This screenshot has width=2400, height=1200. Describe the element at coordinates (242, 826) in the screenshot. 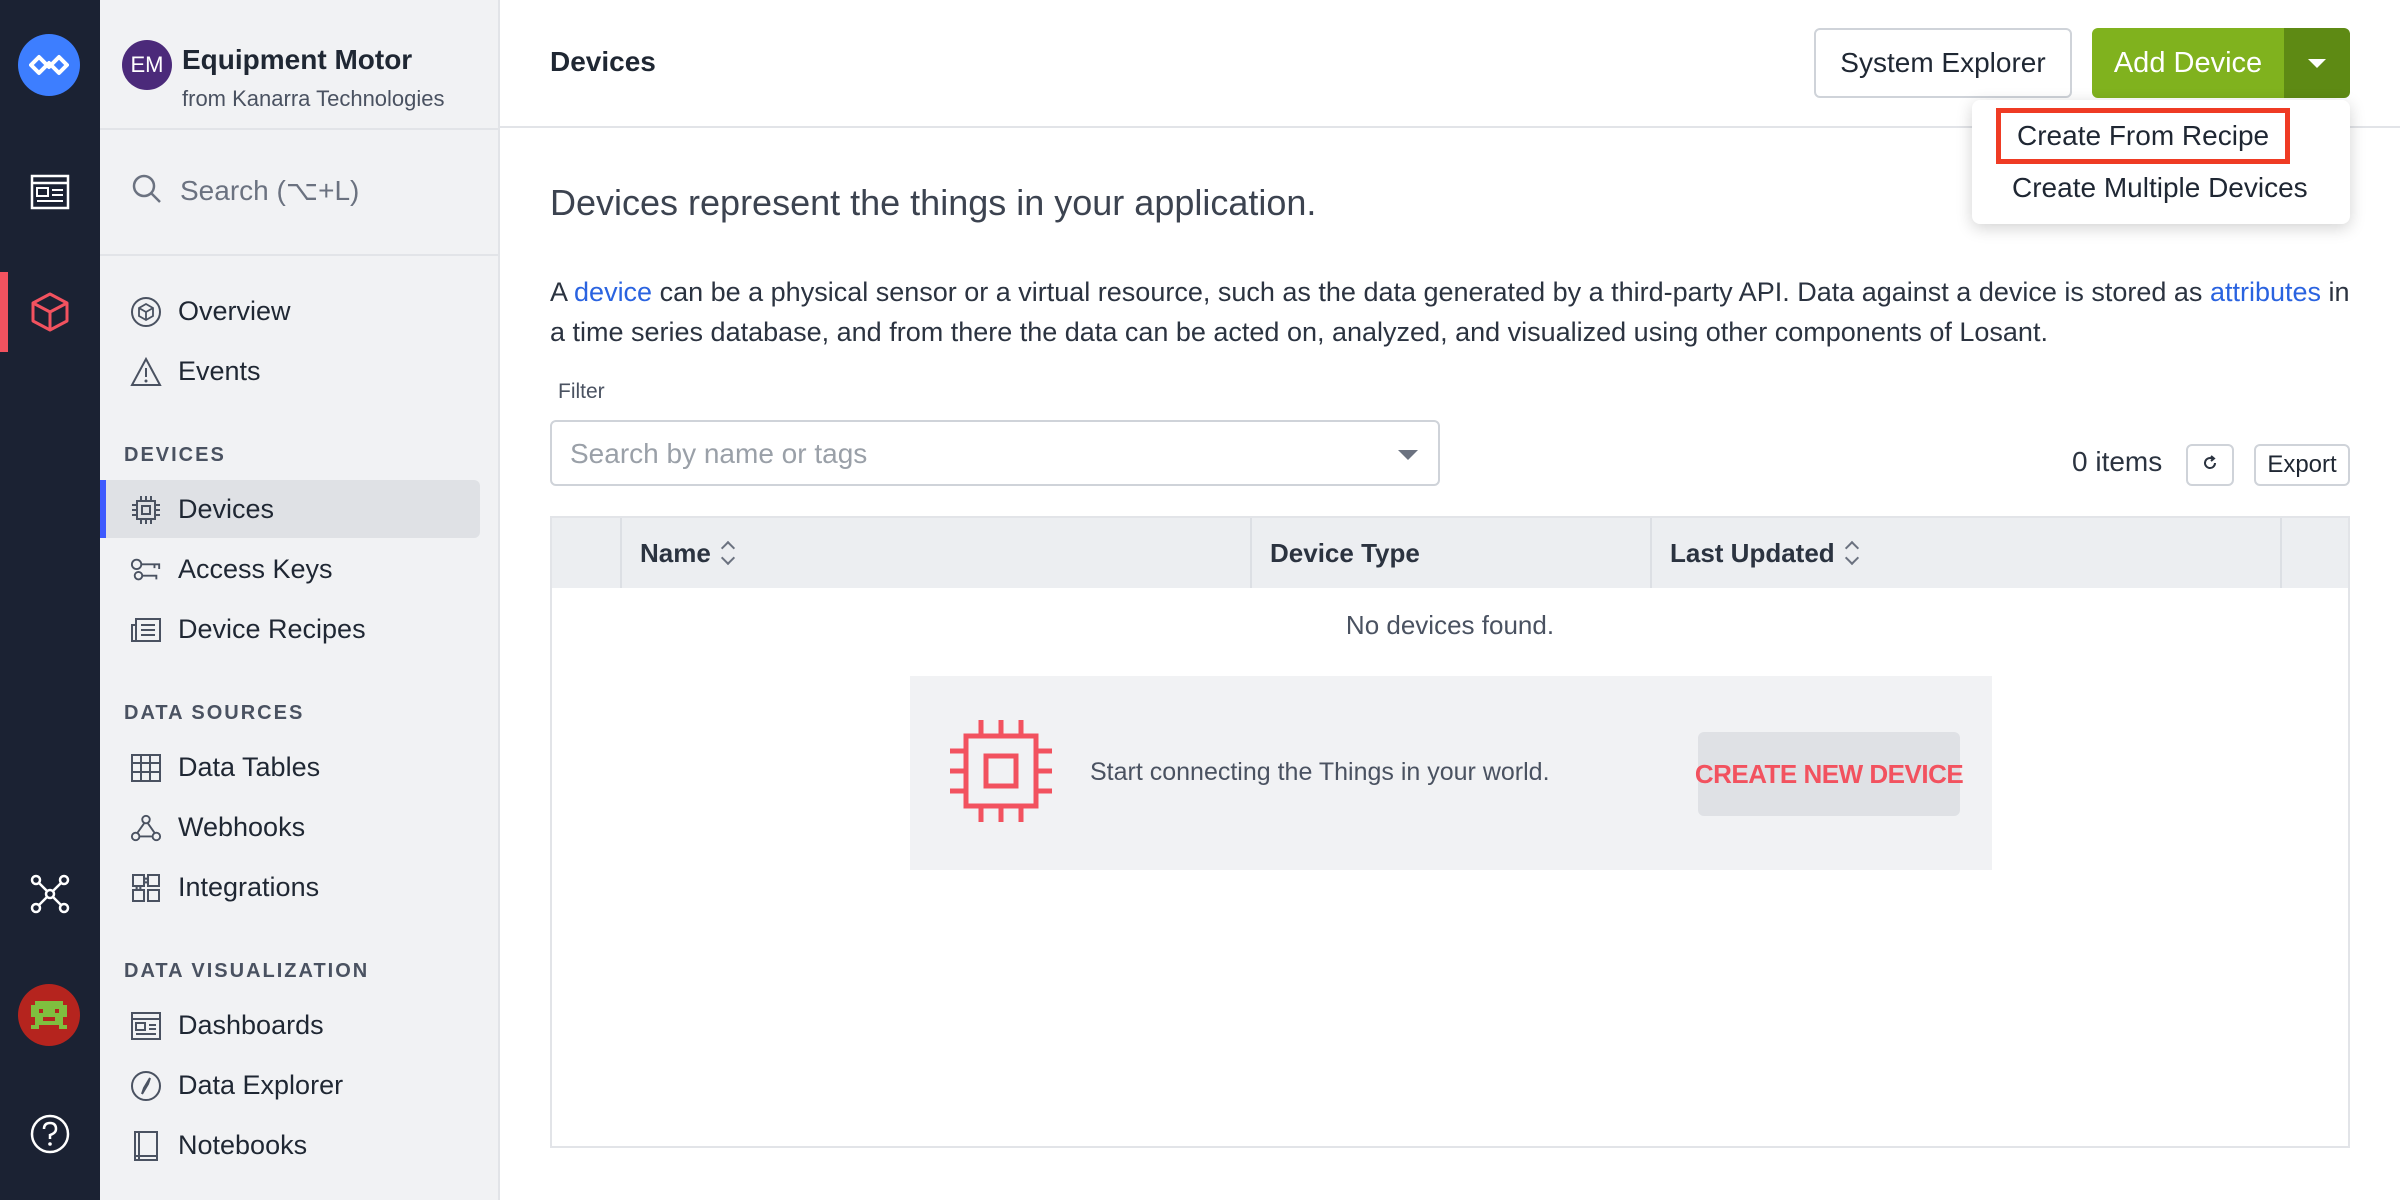

I see `sidebar-item-label: Webhooks` at that location.